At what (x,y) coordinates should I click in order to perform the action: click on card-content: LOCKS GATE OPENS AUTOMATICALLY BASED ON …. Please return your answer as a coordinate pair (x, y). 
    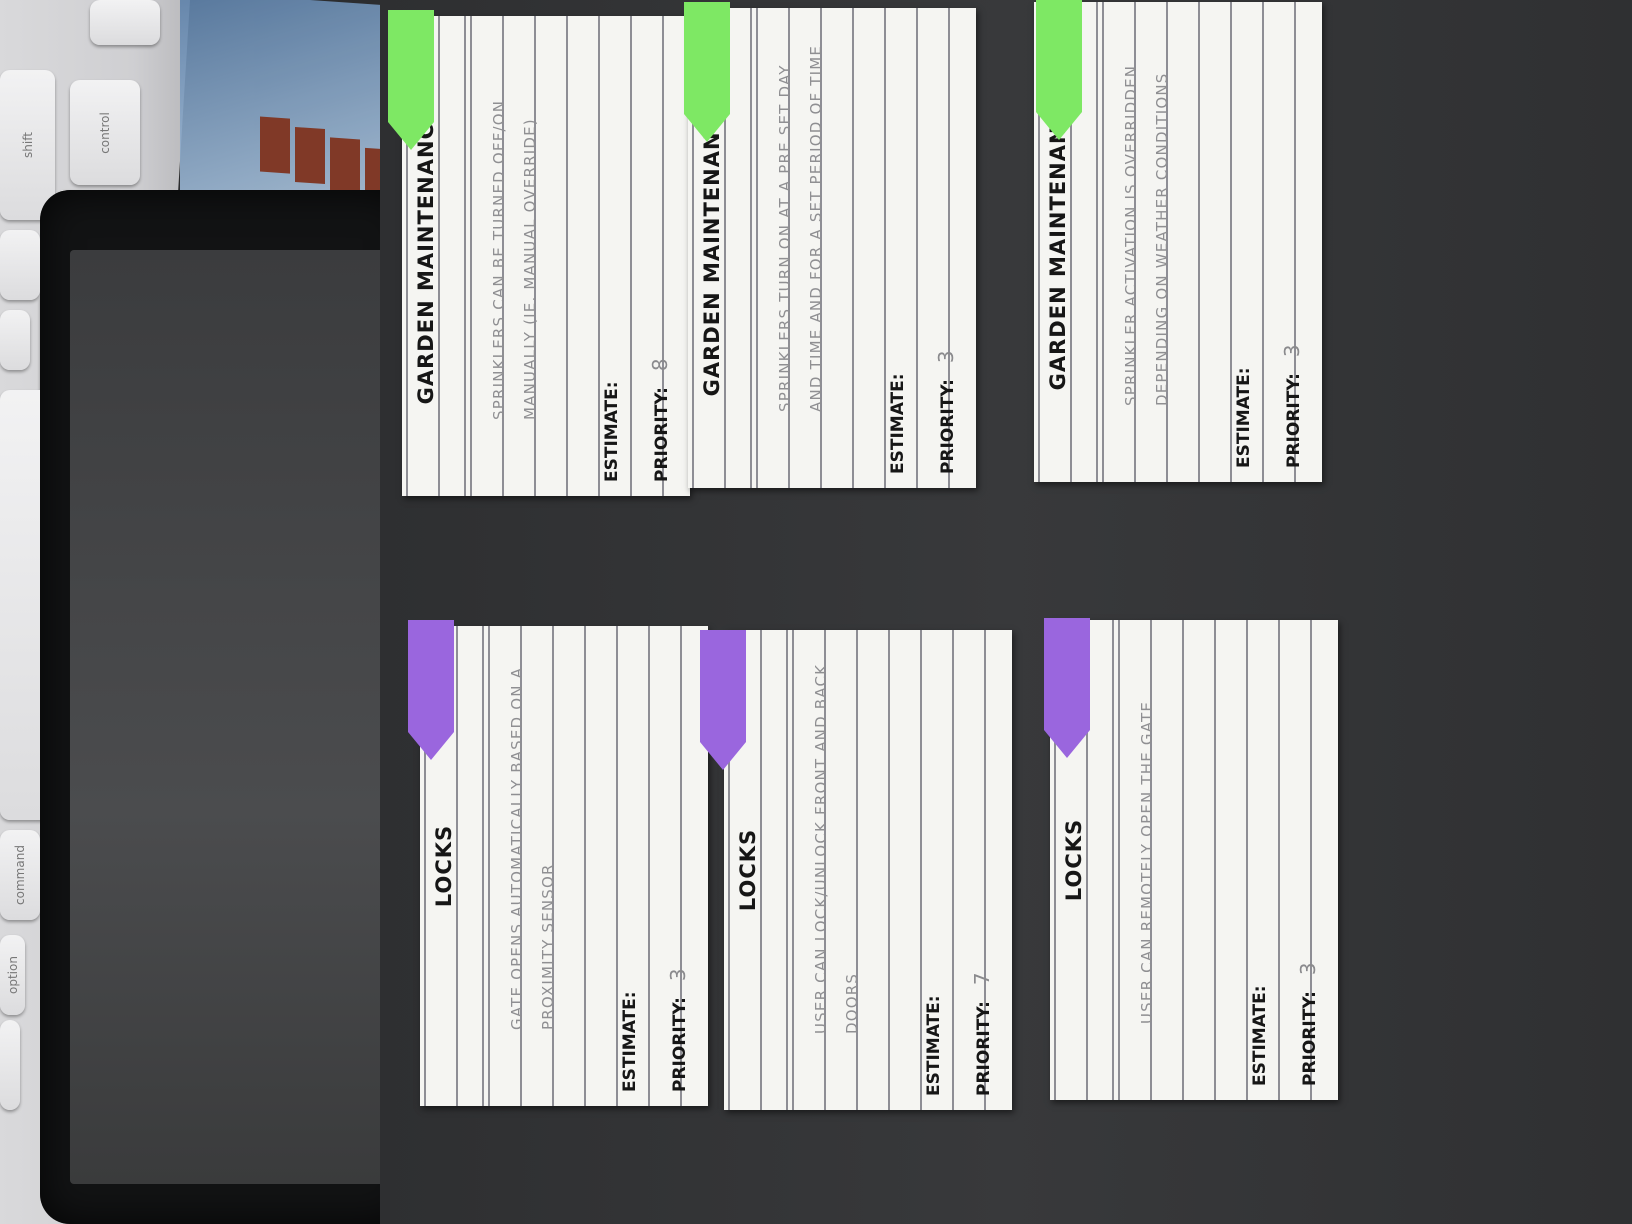
    Looking at the image, I should click on (564, 866).